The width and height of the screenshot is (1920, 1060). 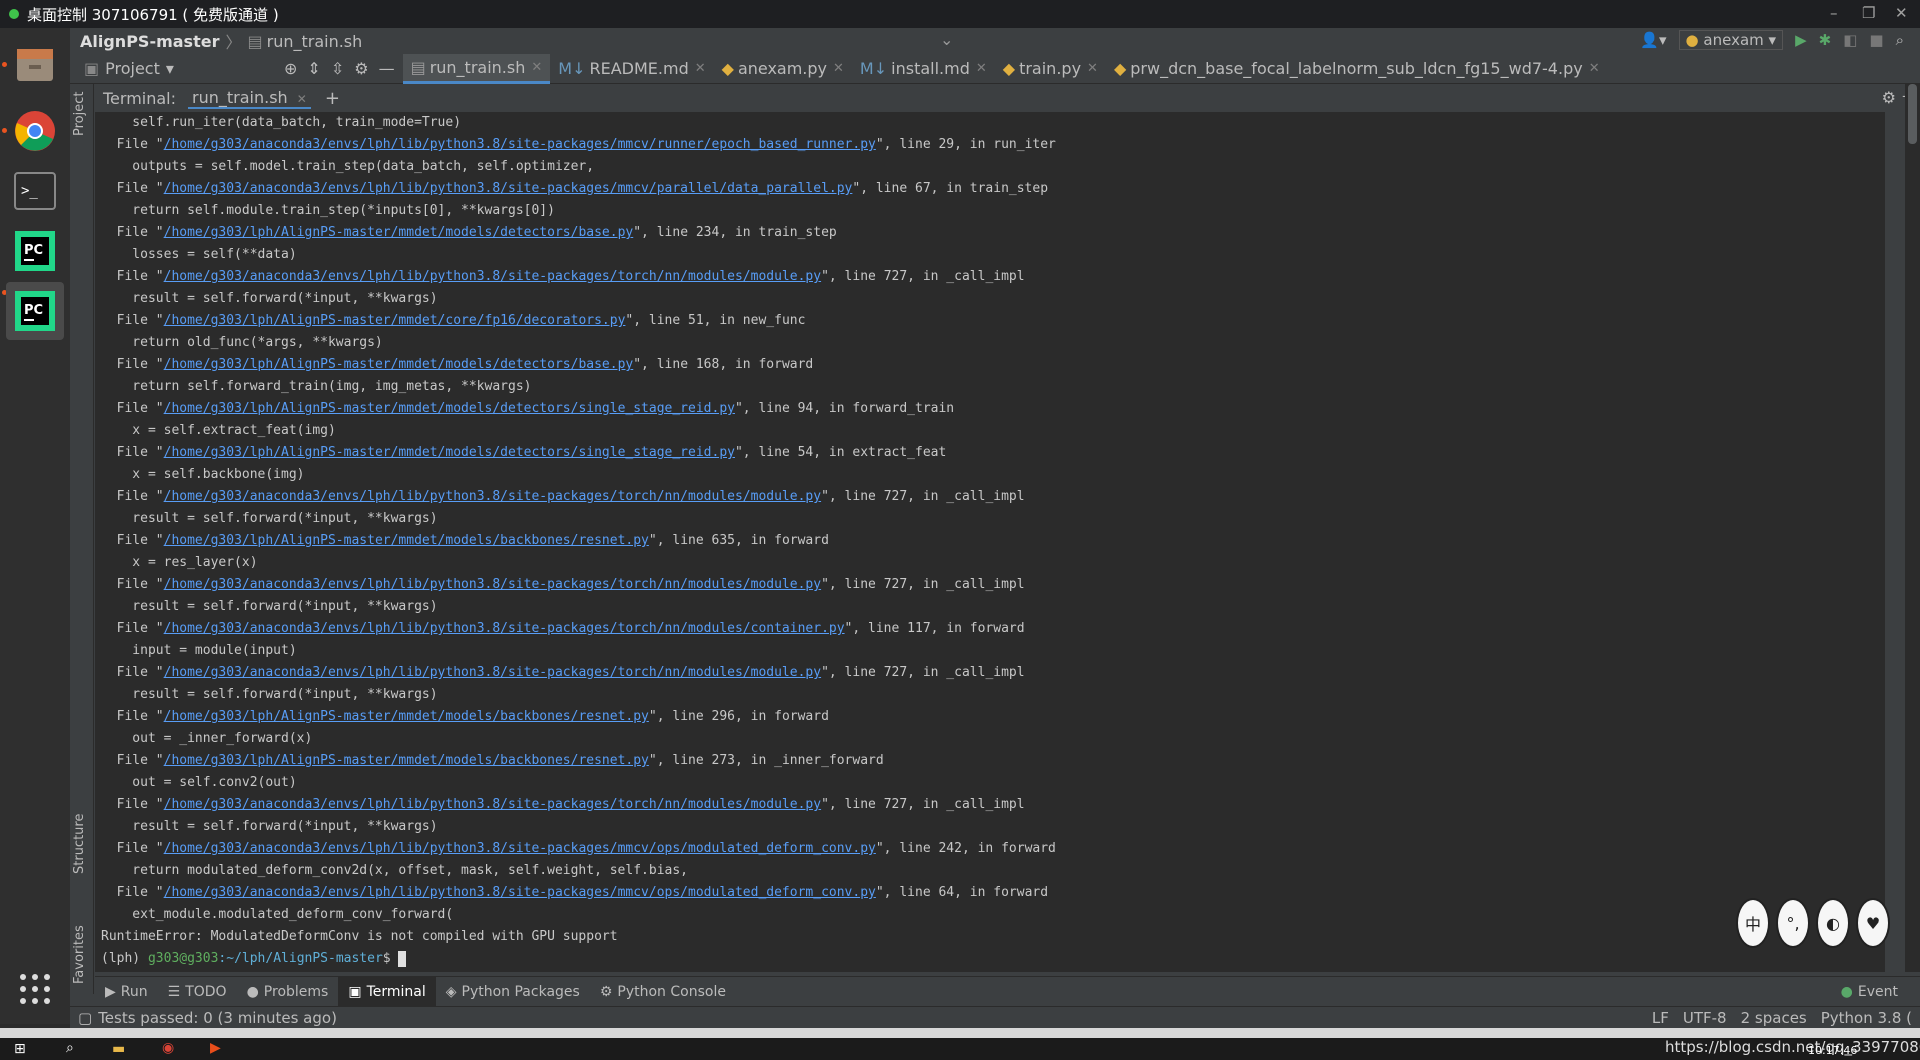 I want to click on terminal-scrollbar, so click(x=1912, y=528).